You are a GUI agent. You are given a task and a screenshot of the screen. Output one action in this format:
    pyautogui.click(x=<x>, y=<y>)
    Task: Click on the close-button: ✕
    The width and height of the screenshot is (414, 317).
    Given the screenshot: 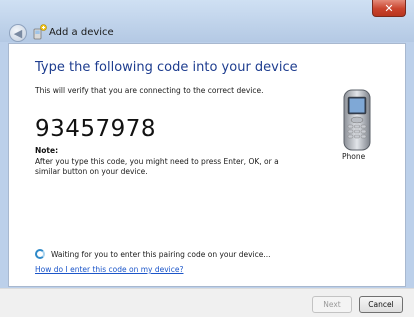 What is the action you would take?
    pyautogui.click(x=389, y=8)
    